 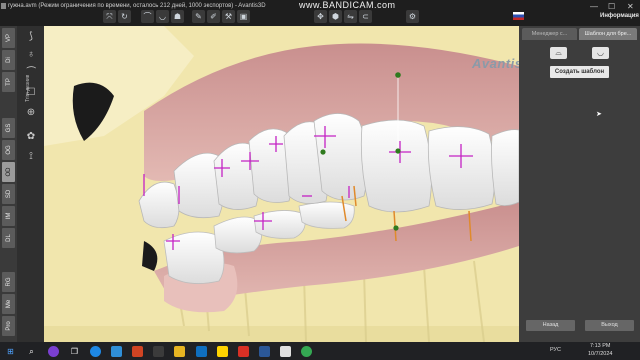 What do you see at coordinates (124, 16) in the screenshot?
I see `rotate-icon: ↻` at bounding box center [124, 16].